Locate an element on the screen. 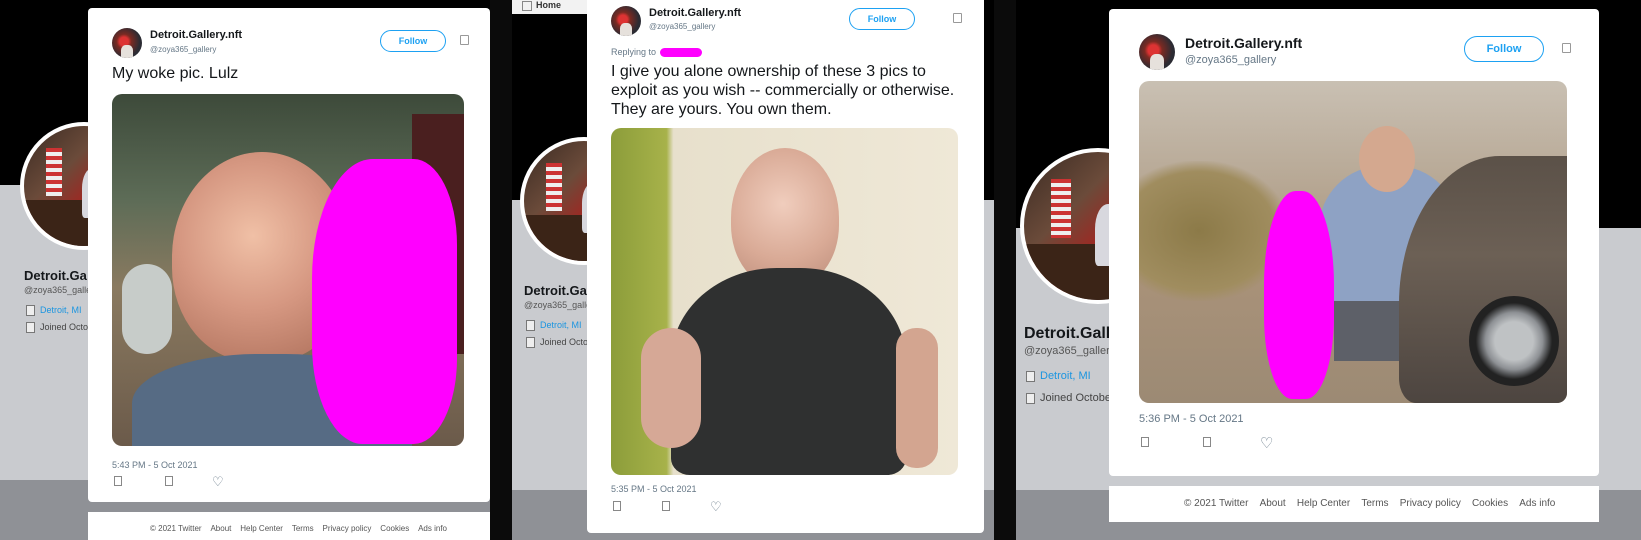 This screenshot has width=1641, height=540. replying-to: Replying to is located at coordinates (657, 52).